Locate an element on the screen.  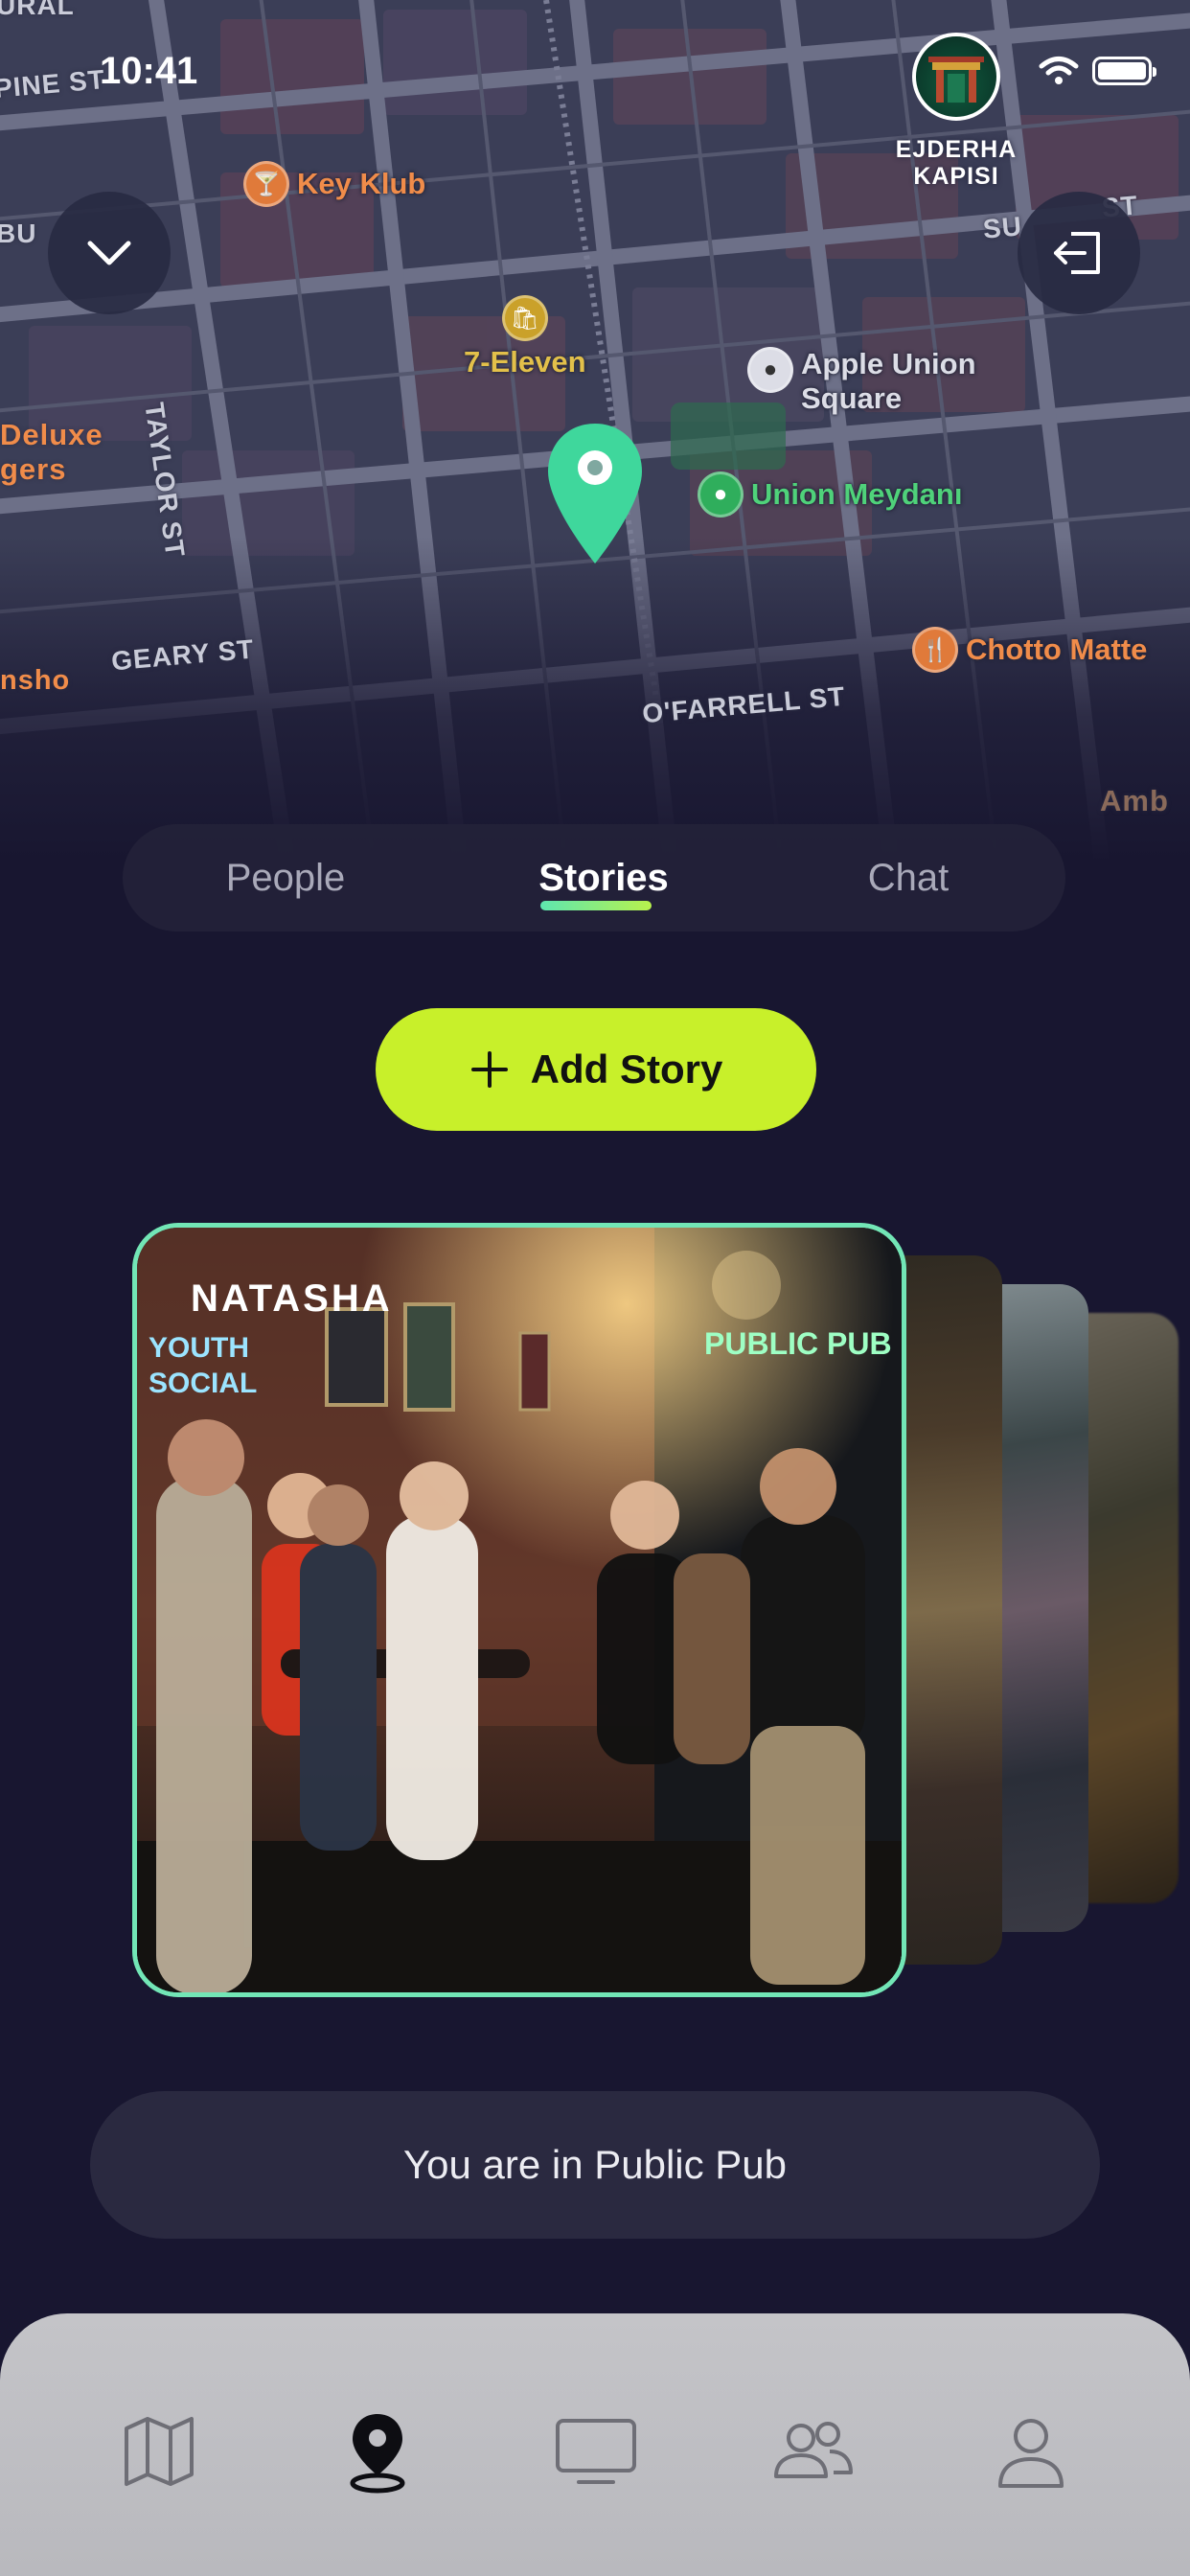
nav-location-button is located at coordinates (378, 2451).